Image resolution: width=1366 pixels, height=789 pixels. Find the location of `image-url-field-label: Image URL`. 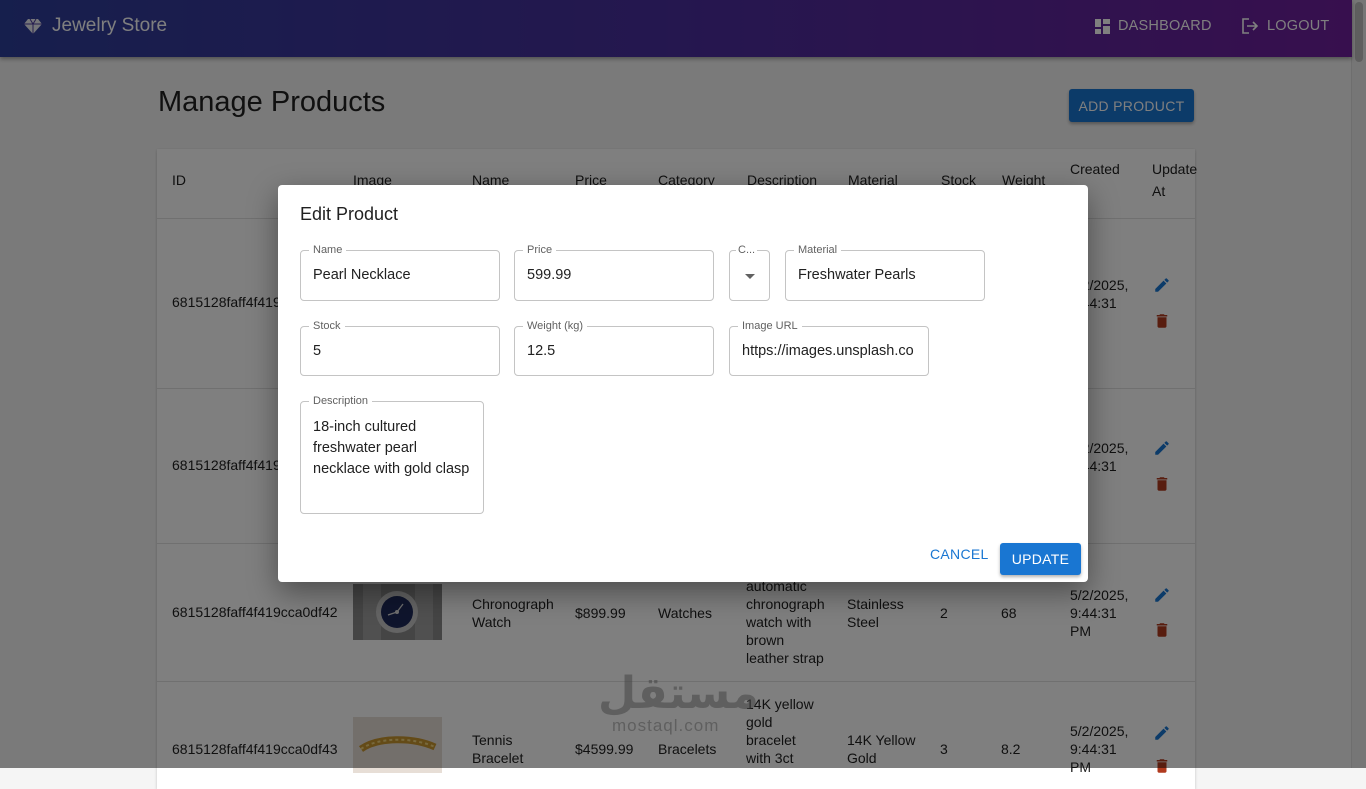

image-url-field-label: Image URL is located at coordinates (770, 326).